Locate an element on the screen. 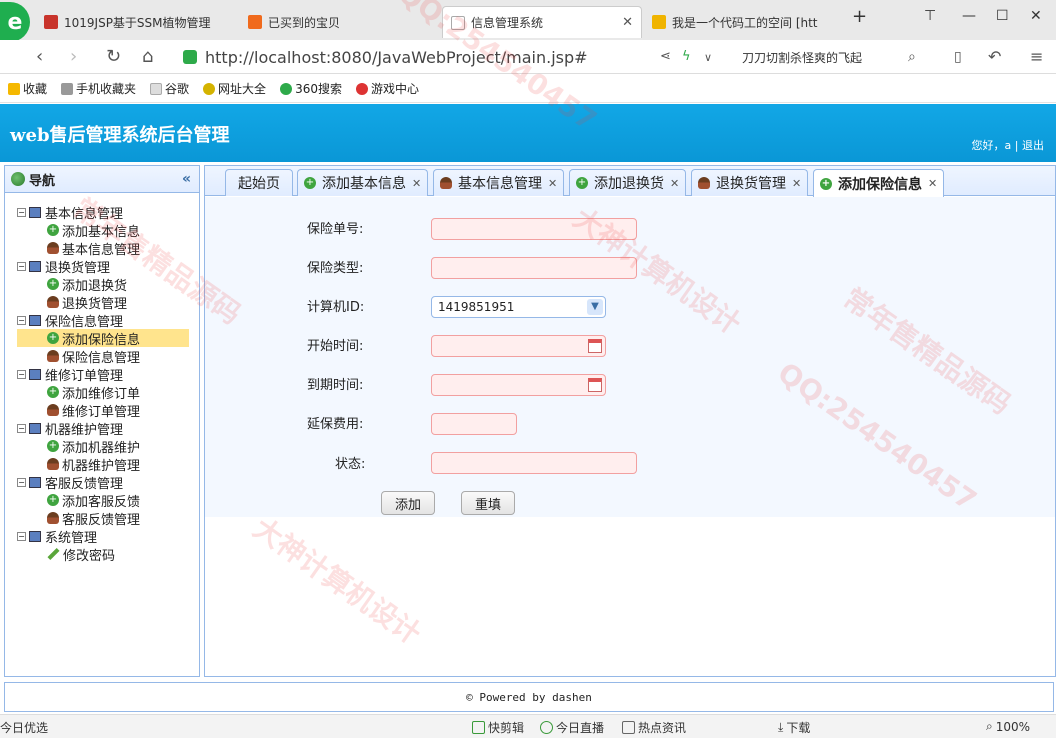 The image size is (1056, 738). search-suggestion: 刀刀切割杀怪爽的飞起 is located at coordinates (802, 57).